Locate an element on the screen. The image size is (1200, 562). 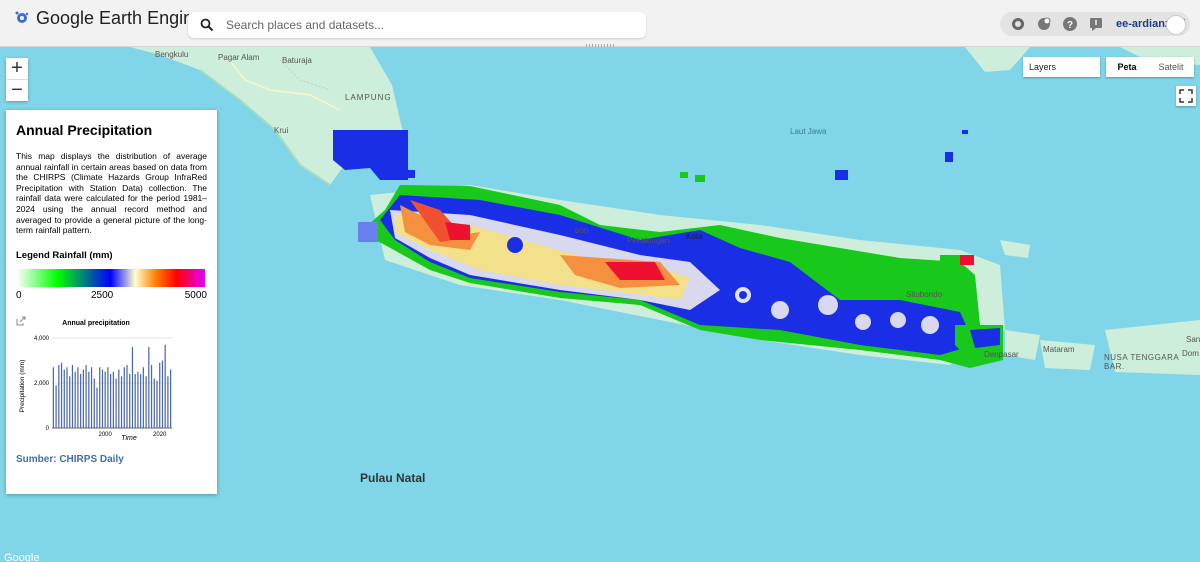
fullscreen-icon is located at coordinates (1186, 96).